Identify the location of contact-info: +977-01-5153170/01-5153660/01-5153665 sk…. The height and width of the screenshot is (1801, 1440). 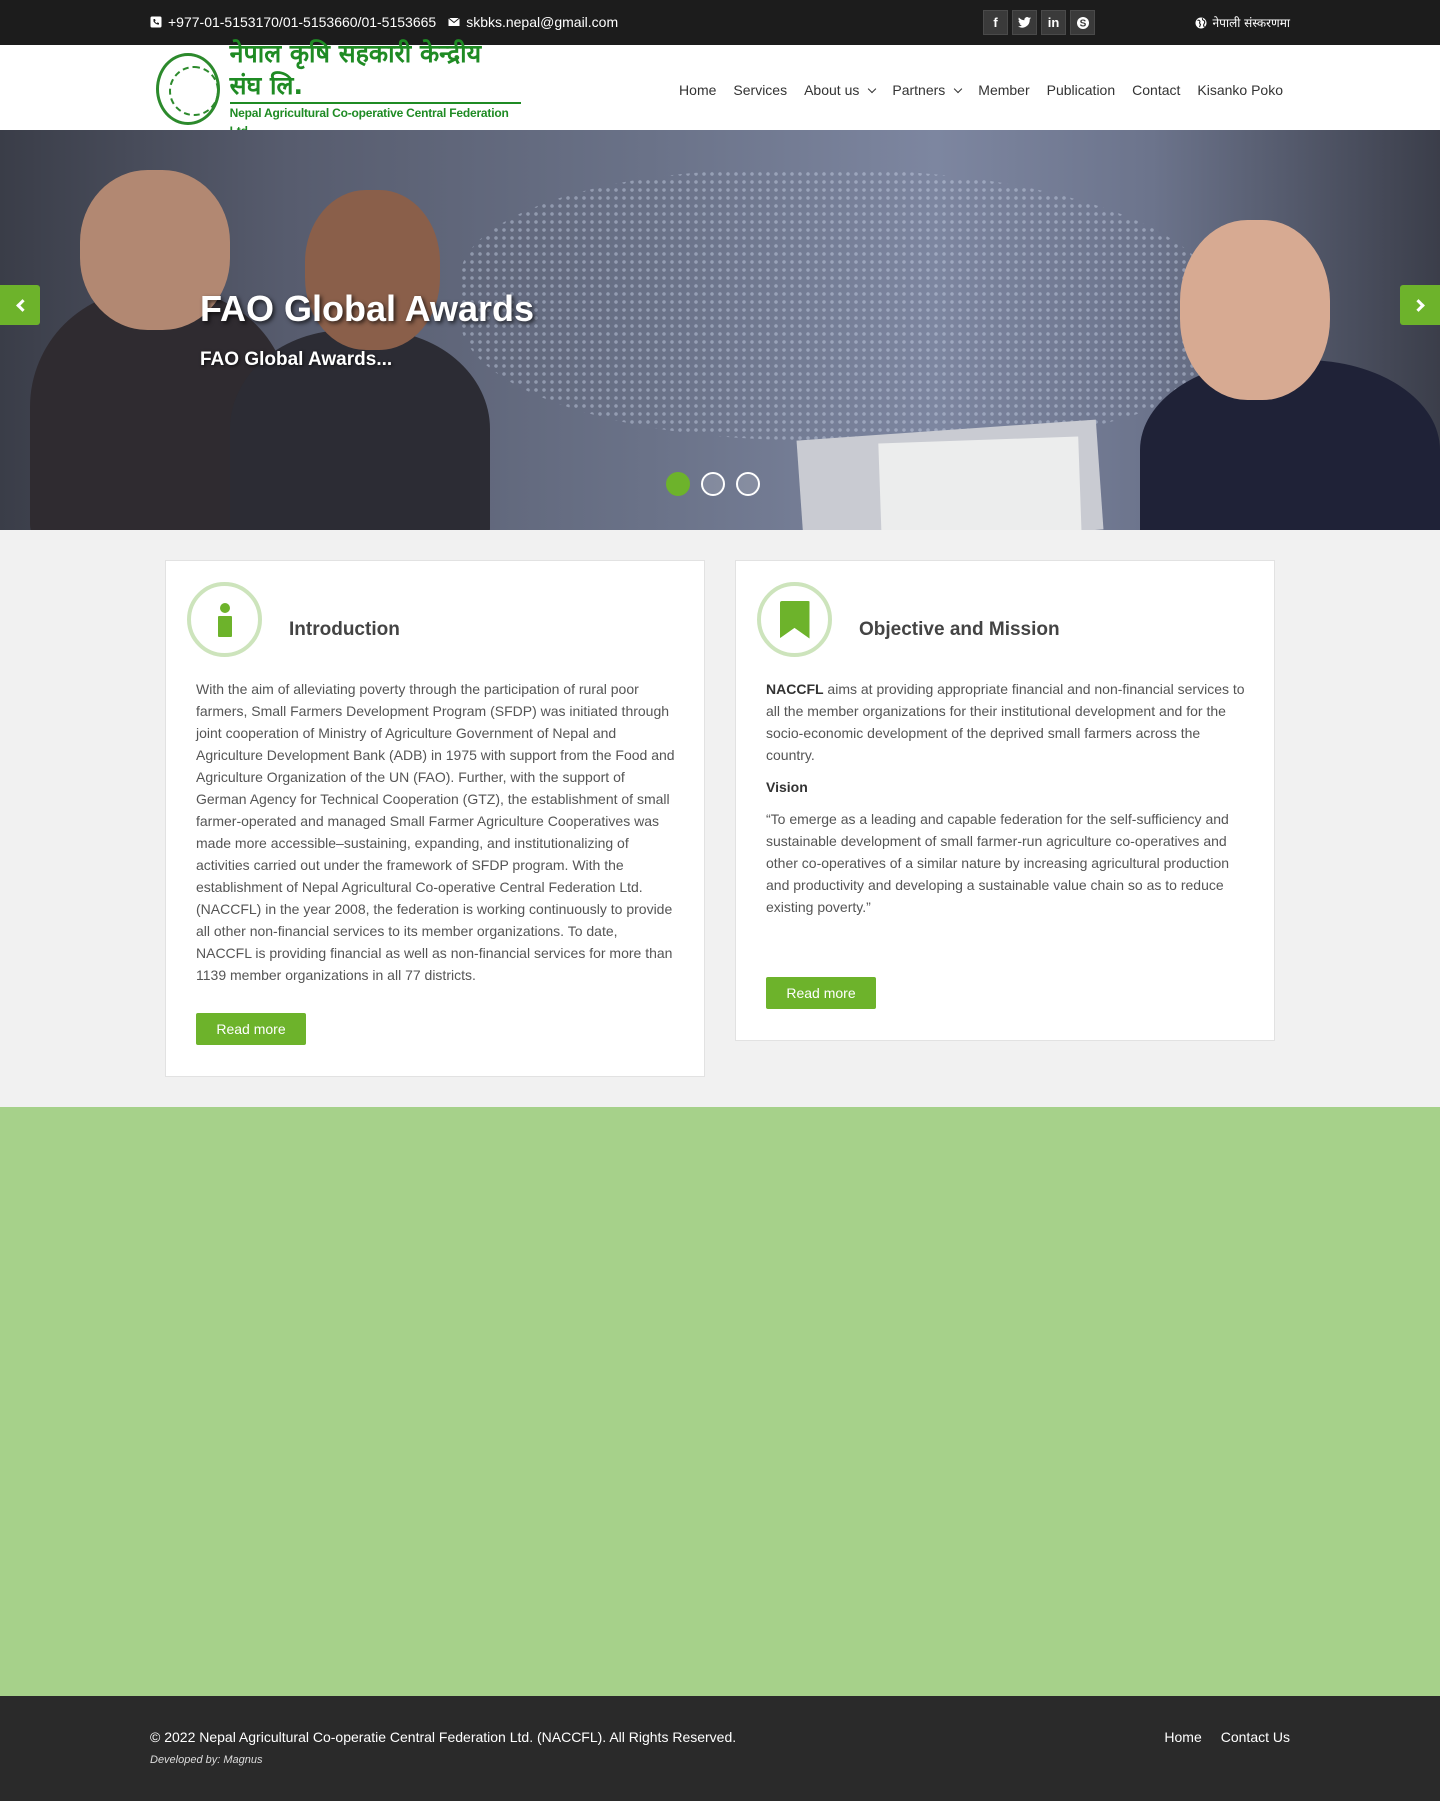
(384, 22).